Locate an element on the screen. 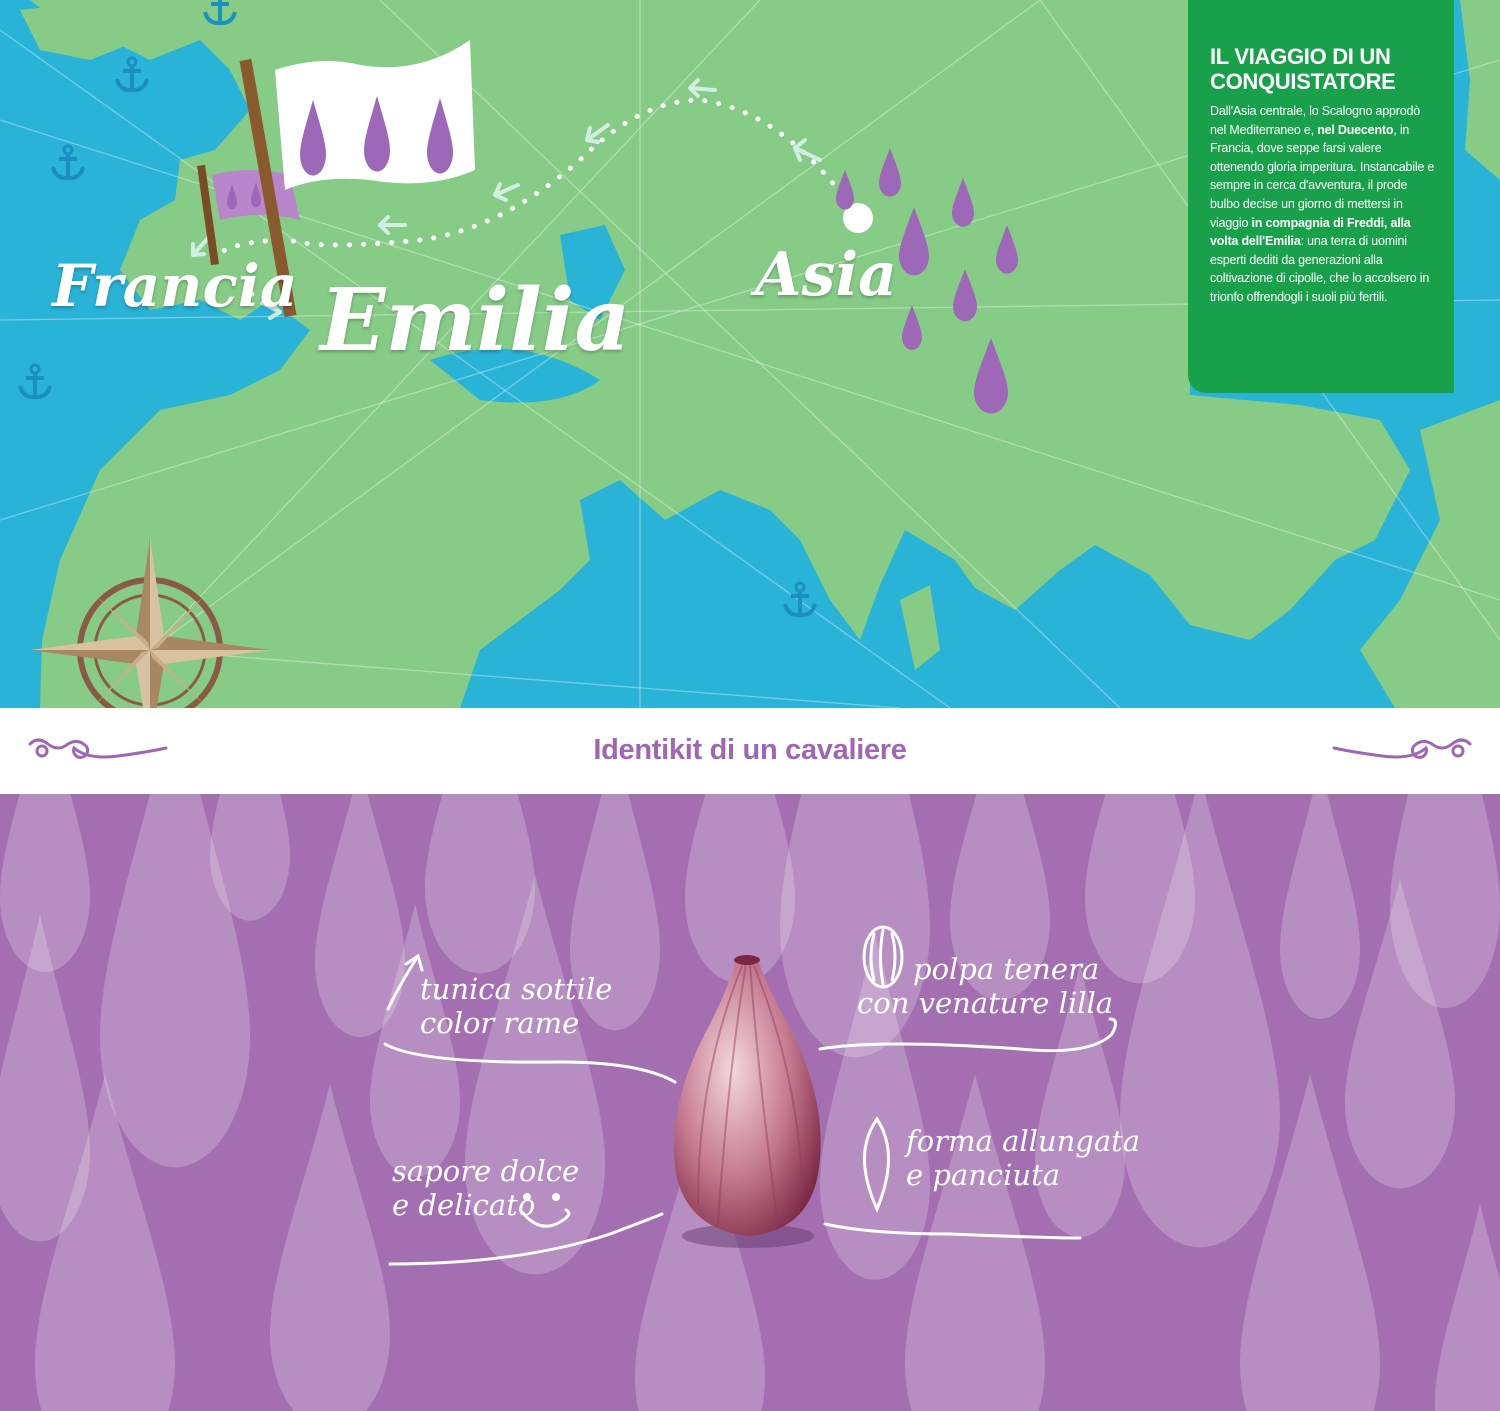 The image size is (1500, 1411). feature-polpa: polpa tenera con venature lilla is located at coordinates (985, 986).